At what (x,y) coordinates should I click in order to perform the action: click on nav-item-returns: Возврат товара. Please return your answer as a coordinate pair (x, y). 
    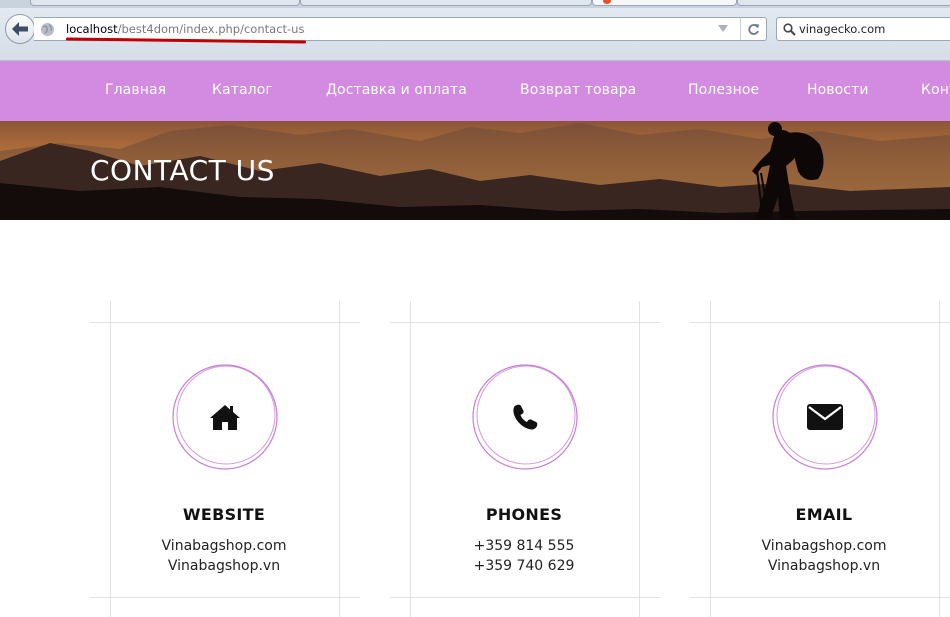
    Looking at the image, I should click on (578, 90).